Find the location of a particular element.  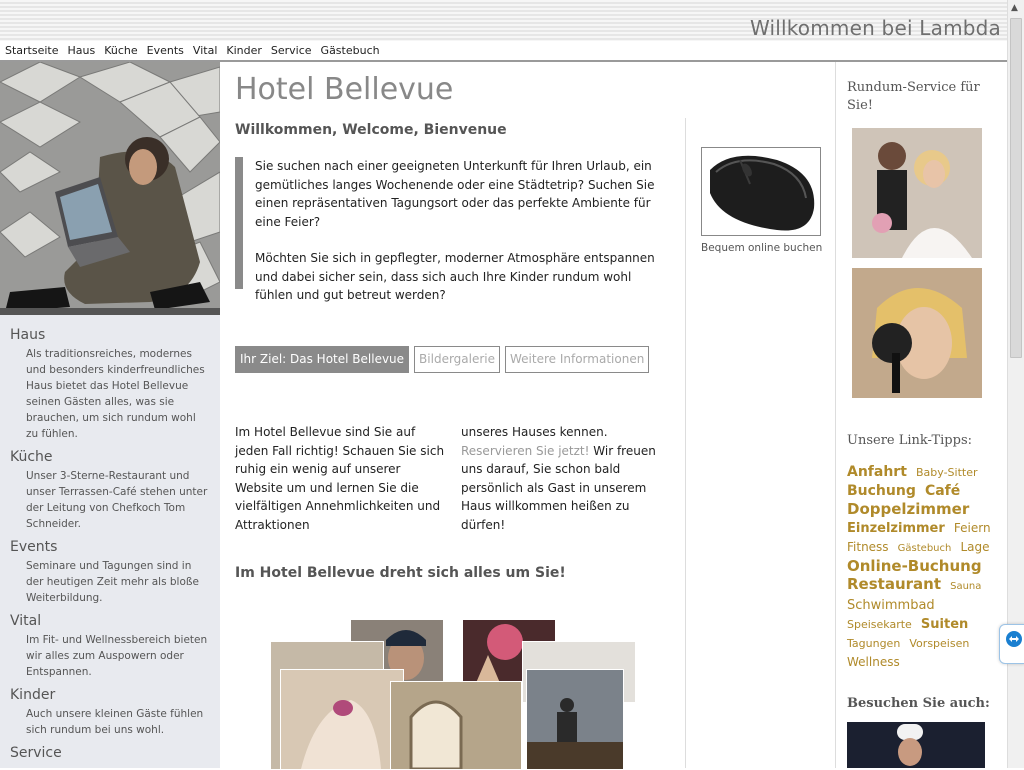

tag-link: Wellness is located at coordinates (873, 662).